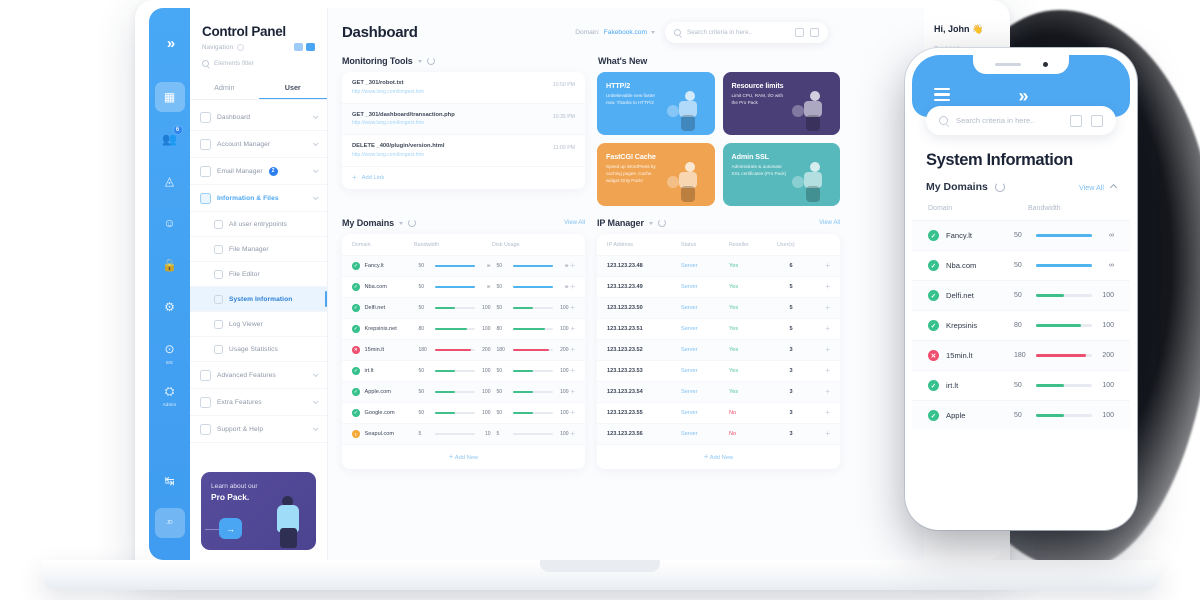 The width and height of the screenshot is (1200, 600). What do you see at coordinates (1021, 415) in the screenshot?
I see `phone-table-row: ✓ Apple 50 100` at bounding box center [1021, 415].